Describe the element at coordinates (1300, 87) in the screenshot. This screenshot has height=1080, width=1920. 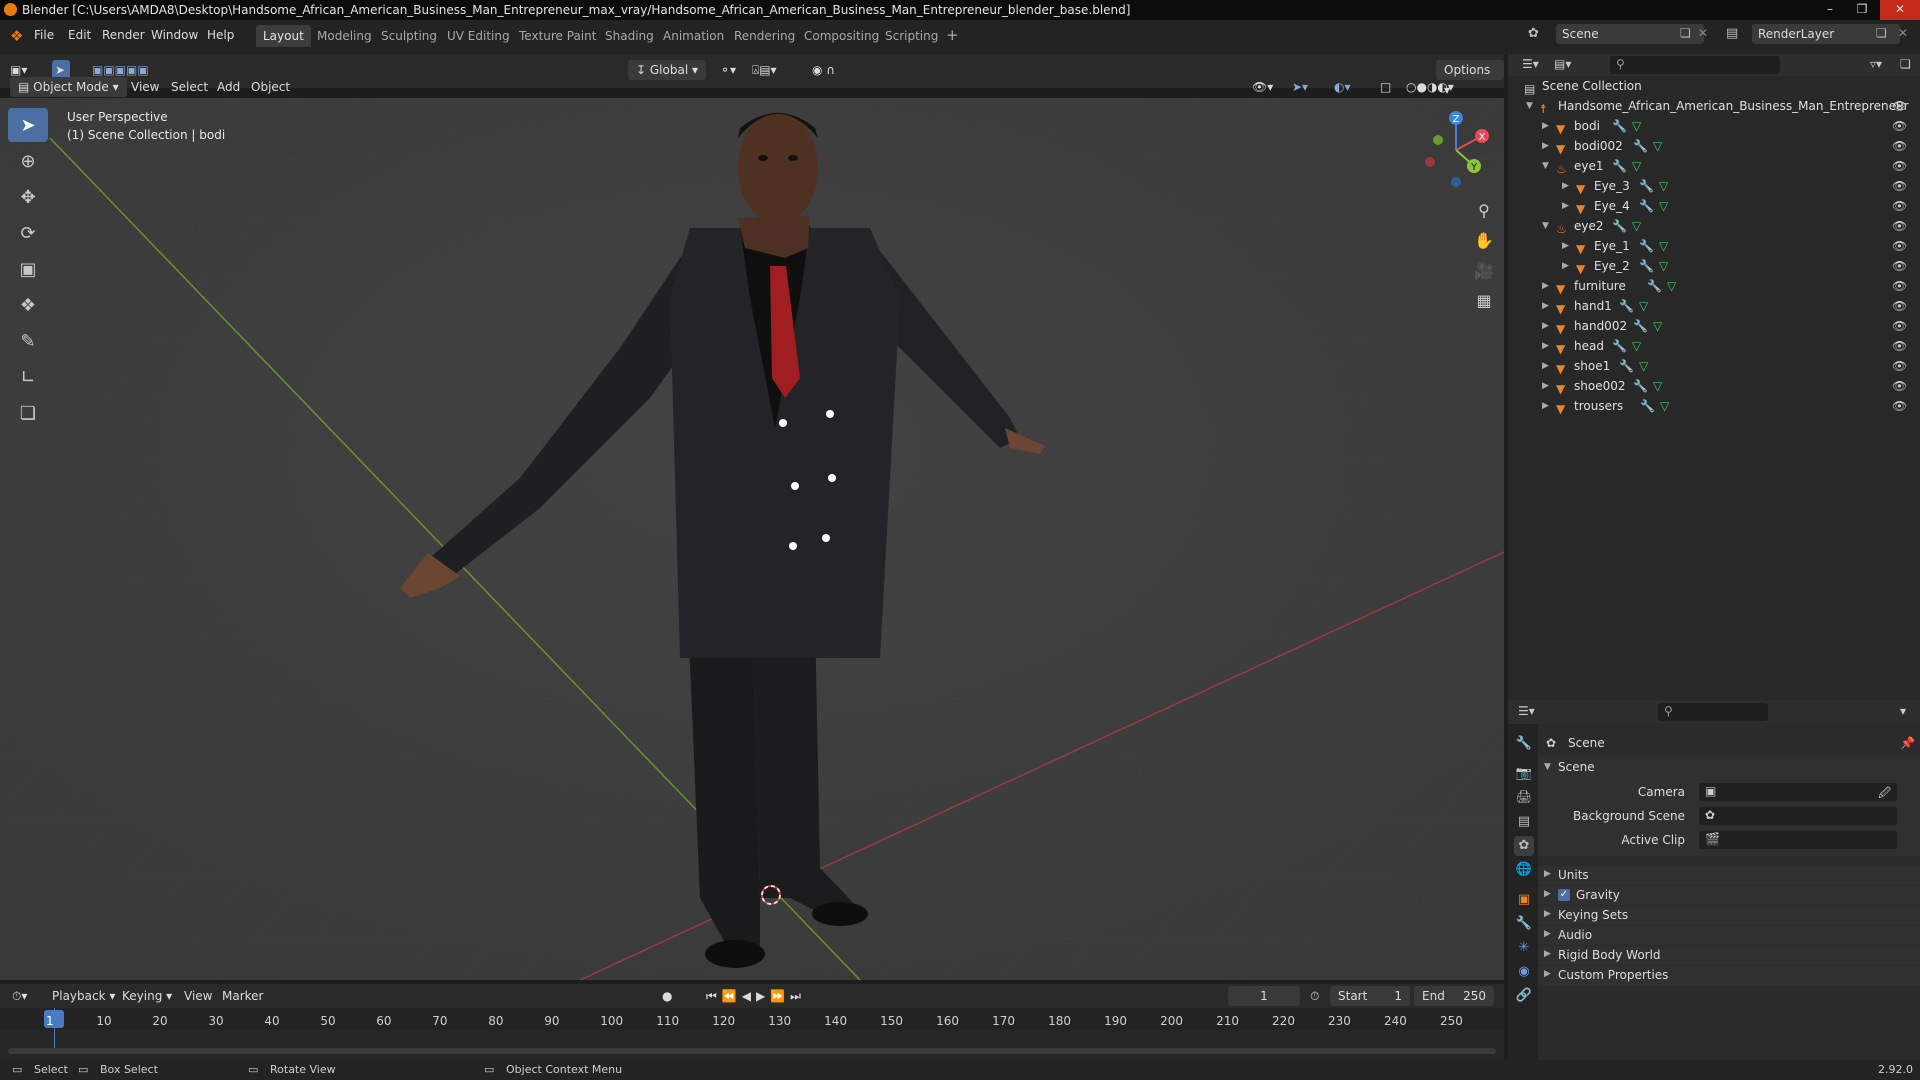
I see `gizmo-toggle-icon: ➤▾` at that location.